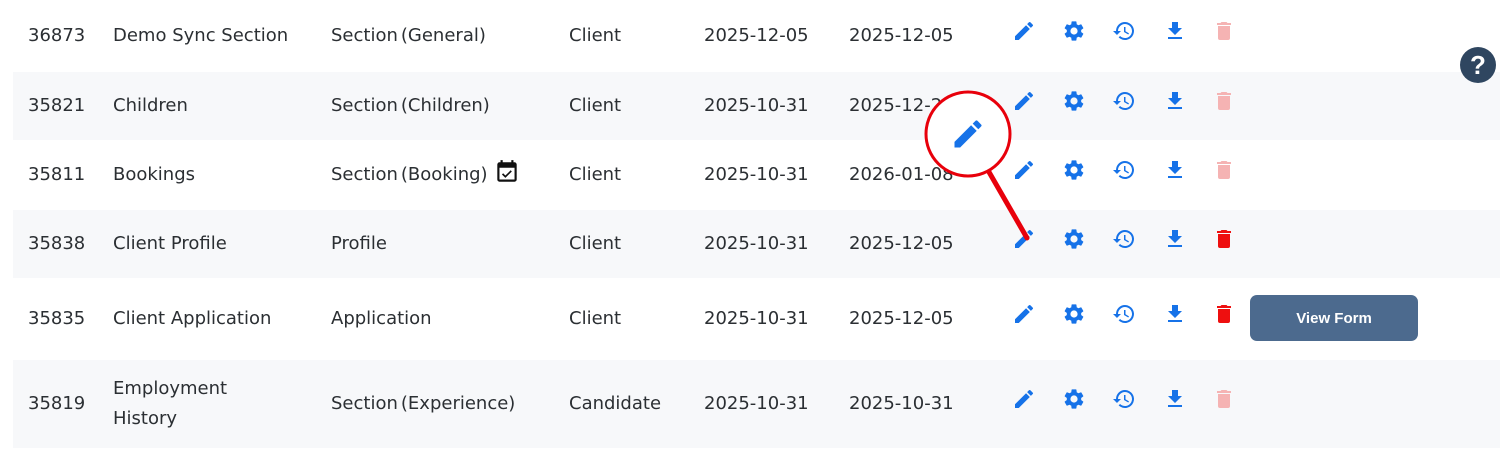 The image size is (1507, 456). What do you see at coordinates (615, 403) in the screenshot?
I see `row-owner: Candidate` at bounding box center [615, 403].